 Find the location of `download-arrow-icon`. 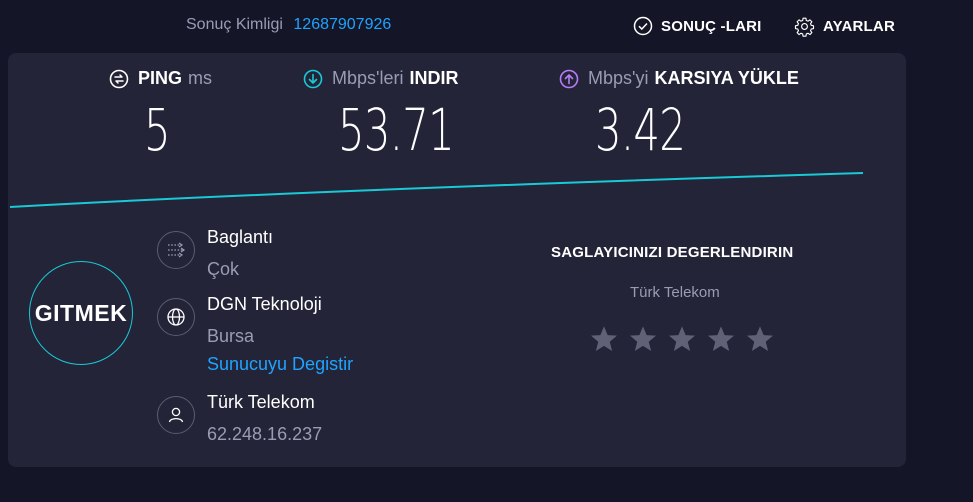

download-arrow-icon is located at coordinates (313, 78).